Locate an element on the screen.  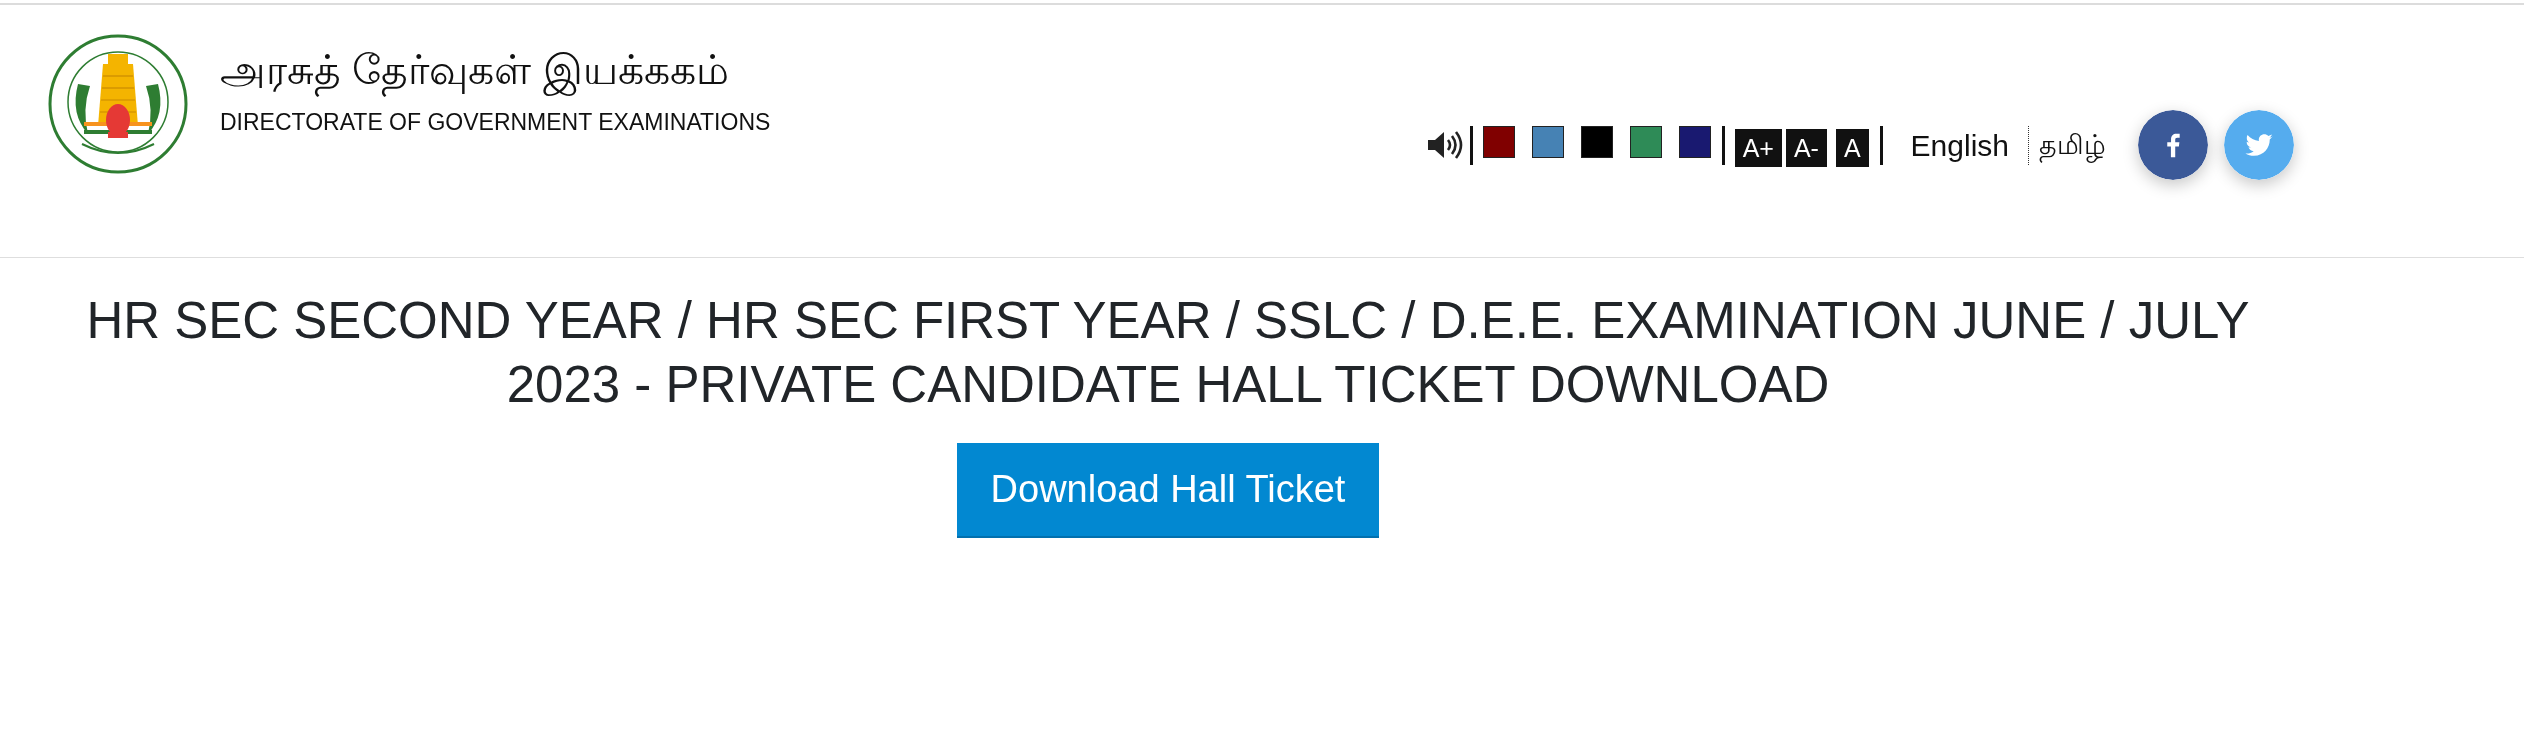
page-heading: HR SEC SECOND YEAR / HR SEC FIRST YEAR / SSLC / D.E.E. EXAMINATION JUNE / JULY 2023 - PRIVATE CANDIDATE HALL TICKET DOWNLOAD is located at coordinates (1168, 353).